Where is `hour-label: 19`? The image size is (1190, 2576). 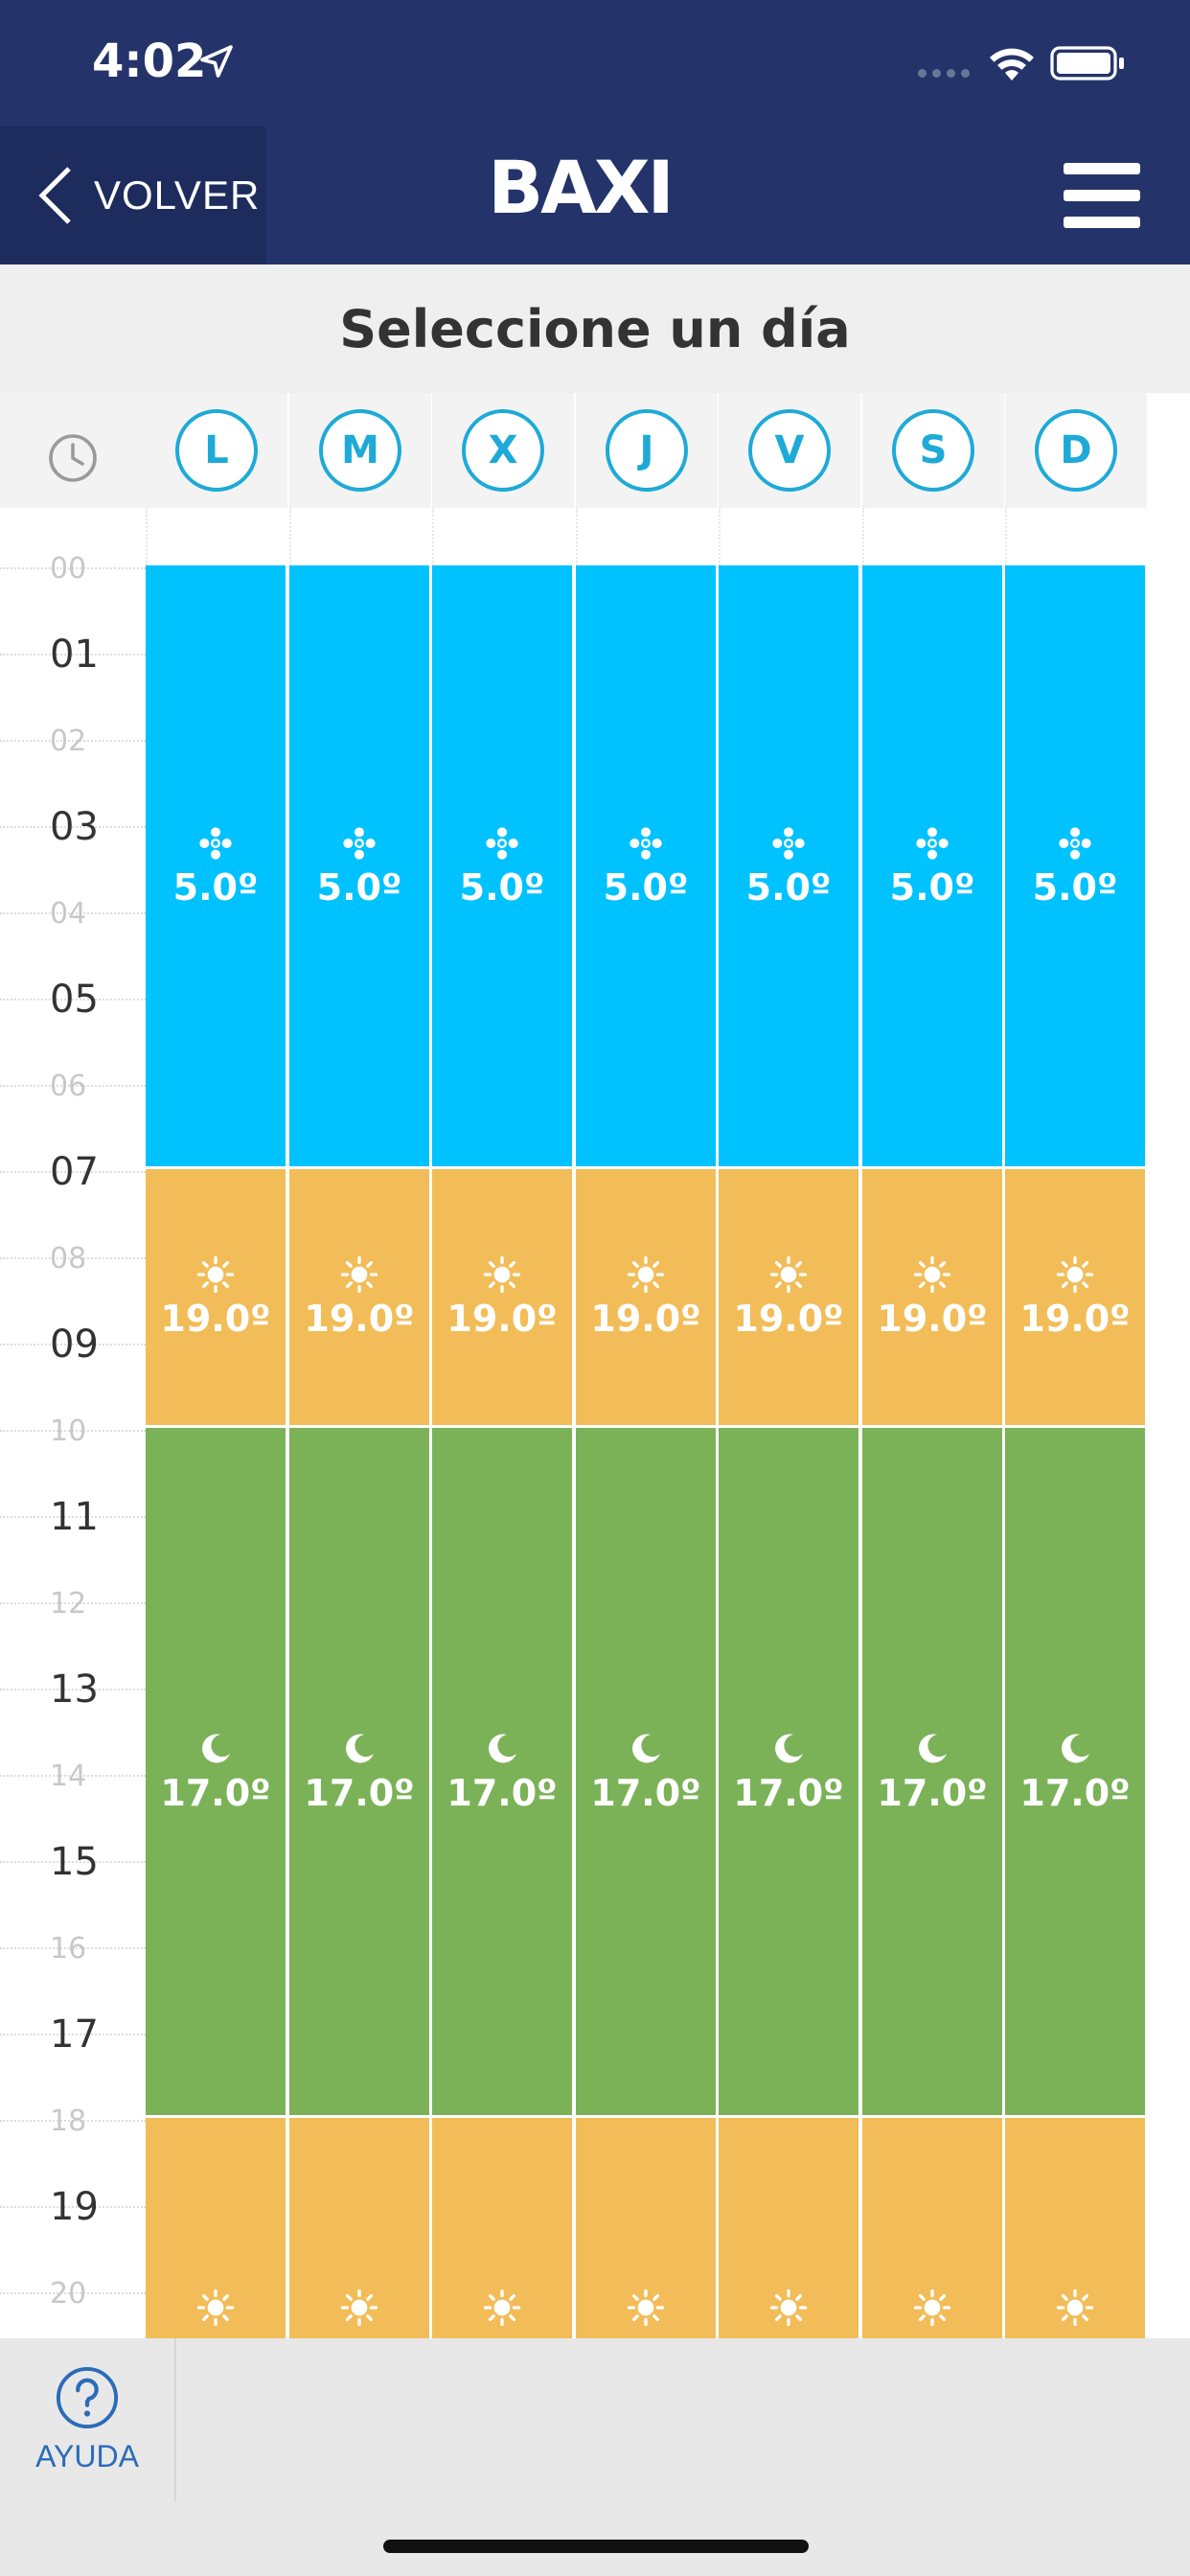
hour-label: 19 is located at coordinates (74, 2207).